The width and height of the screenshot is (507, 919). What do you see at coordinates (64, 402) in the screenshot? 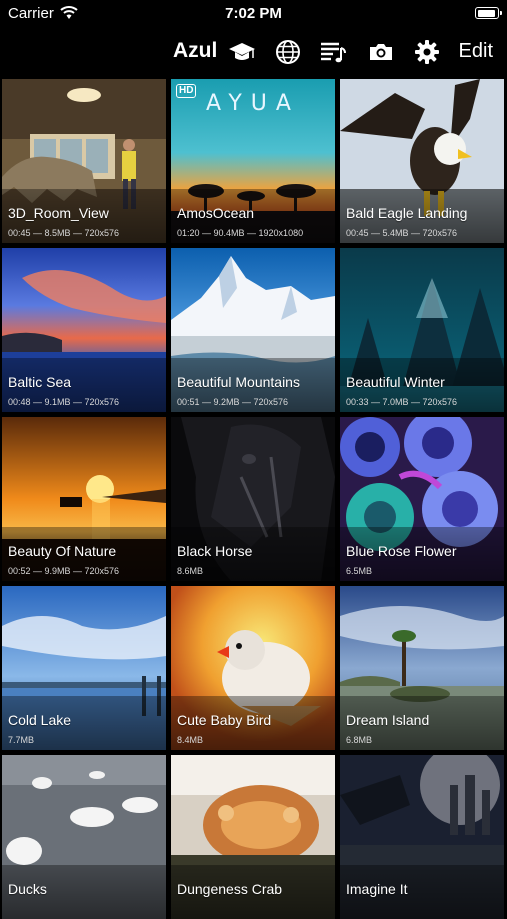
I see `video-meta: 00:48 — 9.1MB — 720x576` at bounding box center [64, 402].